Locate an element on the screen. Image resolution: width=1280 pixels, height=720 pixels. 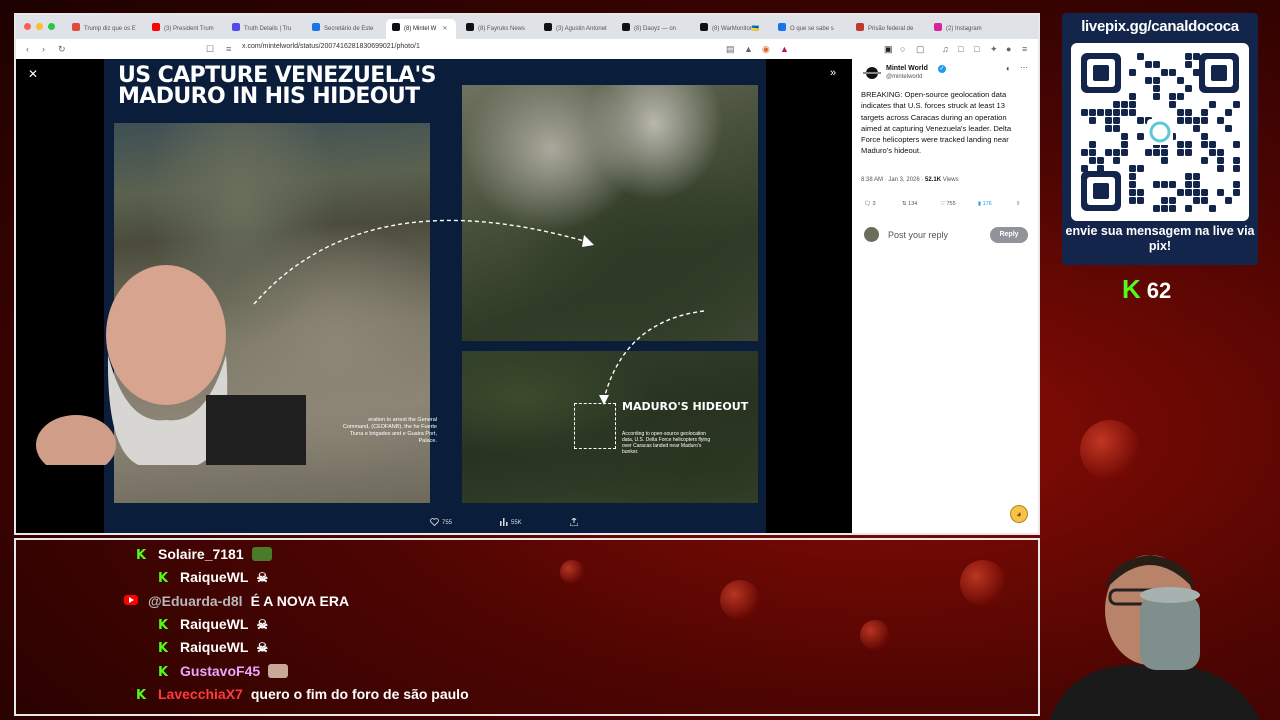
extension-icon: ♫ is located at coordinates (945, 49).